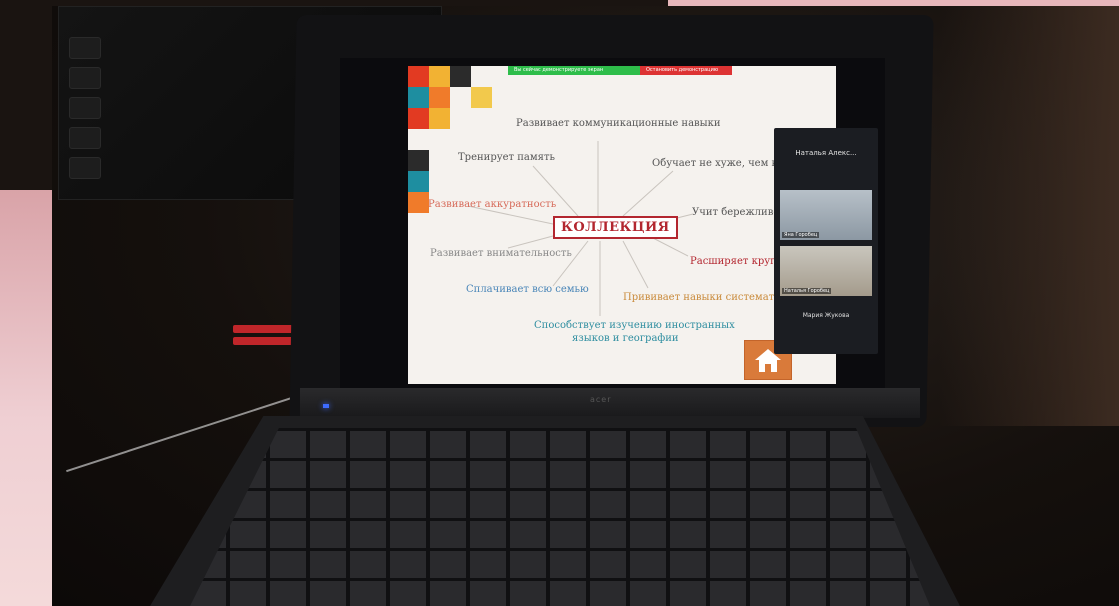  I want to click on participant-name-footer: Мария Жукова, so click(826, 315).